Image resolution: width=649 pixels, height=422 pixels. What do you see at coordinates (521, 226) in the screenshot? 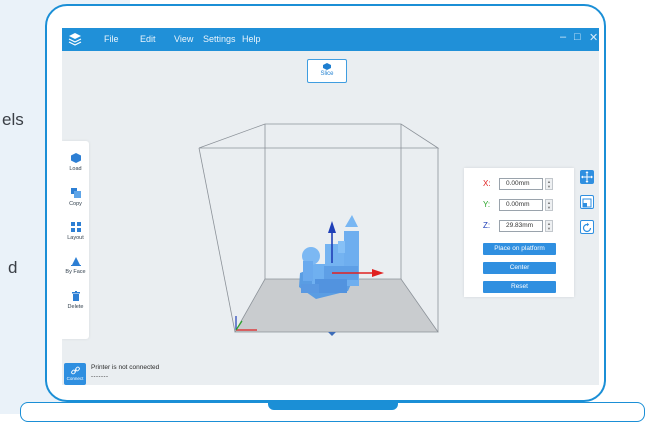
I see `z-position-input: 29.83mm` at bounding box center [521, 226].